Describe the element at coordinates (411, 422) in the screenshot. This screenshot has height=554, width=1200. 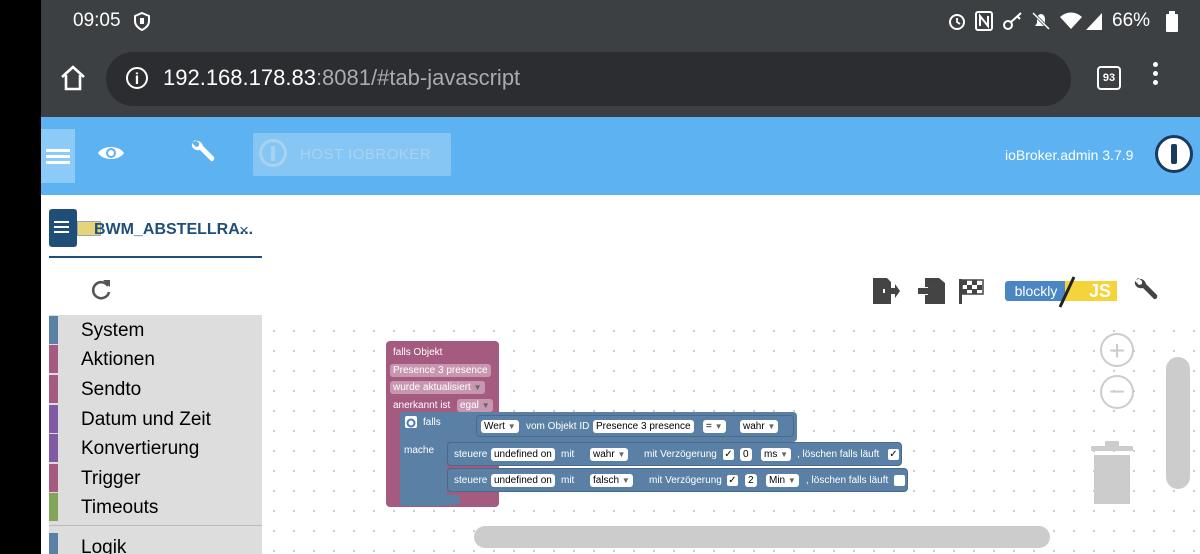
I see `gear-icon` at that location.